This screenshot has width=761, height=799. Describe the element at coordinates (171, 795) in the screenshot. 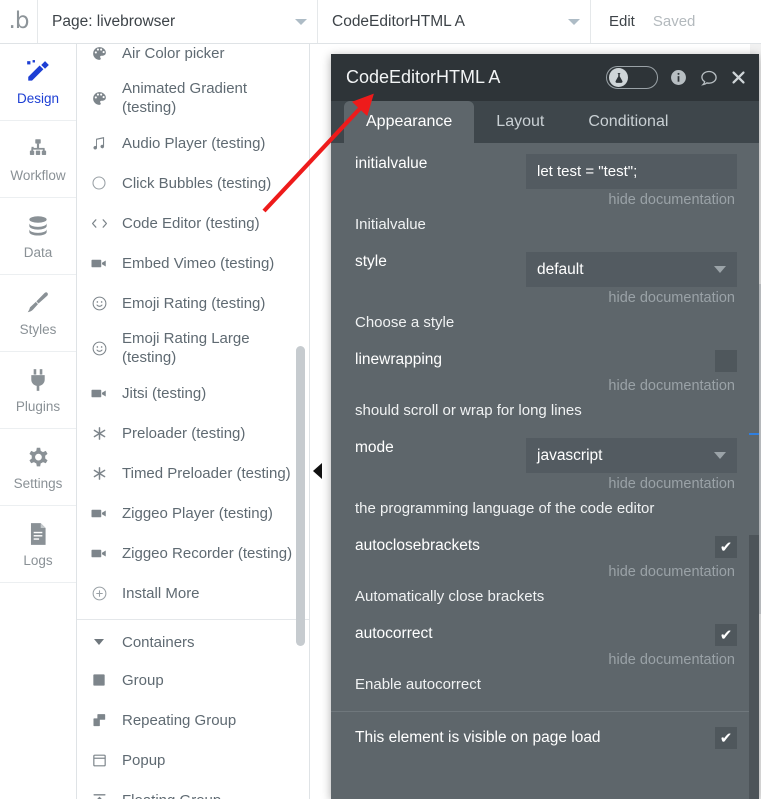

I see `list-item-label: Floating Group` at that location.